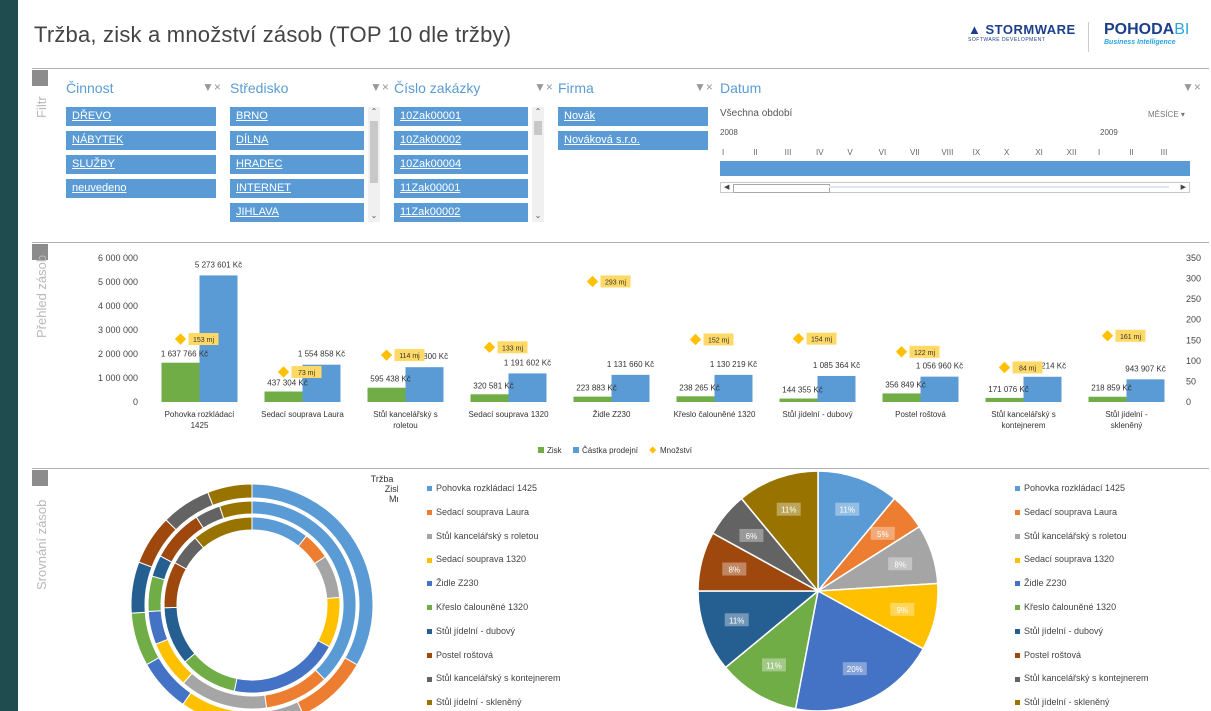 This screenshot has width=1211, height=711. I want to click on pie-data-label: 8%, so click(735, 570).